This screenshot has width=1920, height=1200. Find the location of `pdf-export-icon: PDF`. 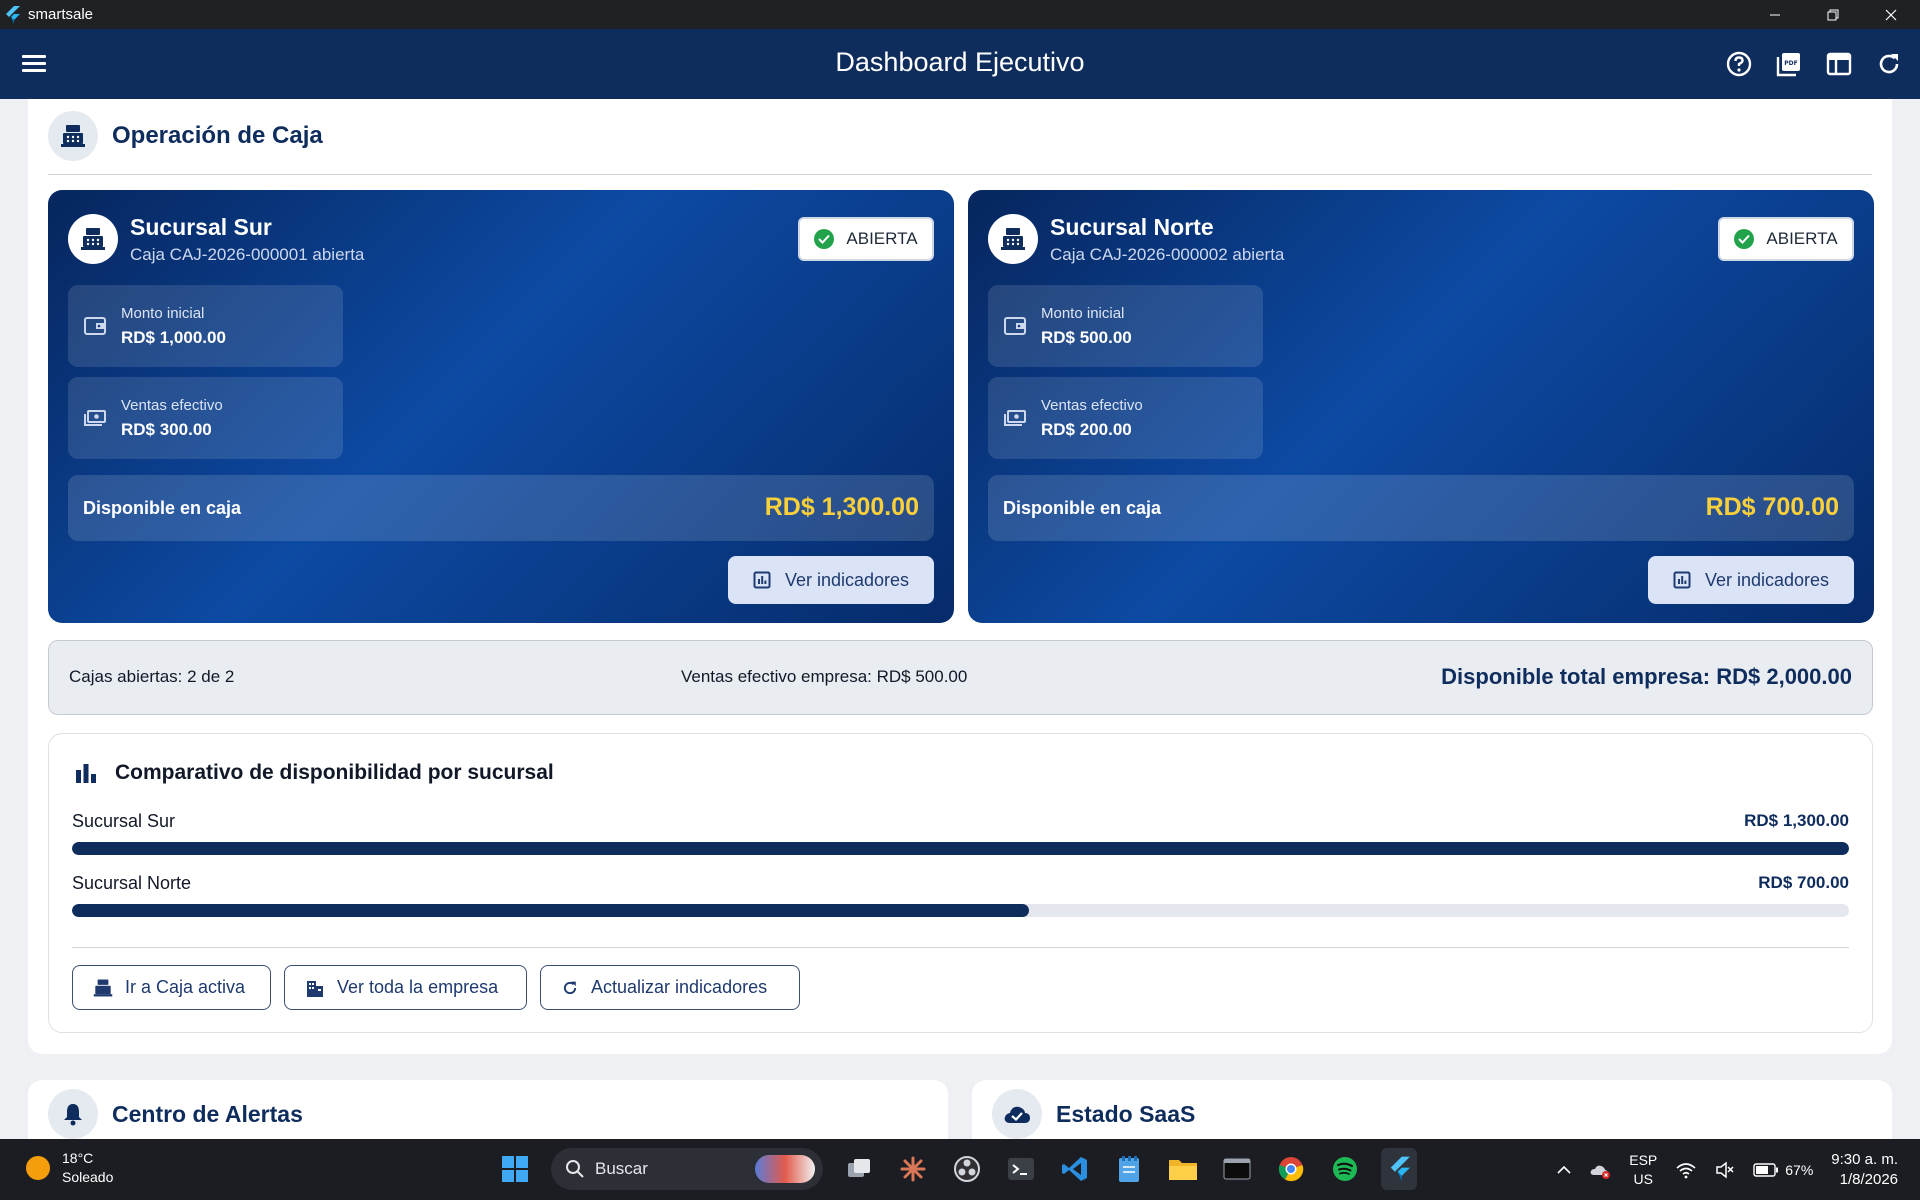

pdf-export-icon: PDF is located at coordinates (1789, 64).